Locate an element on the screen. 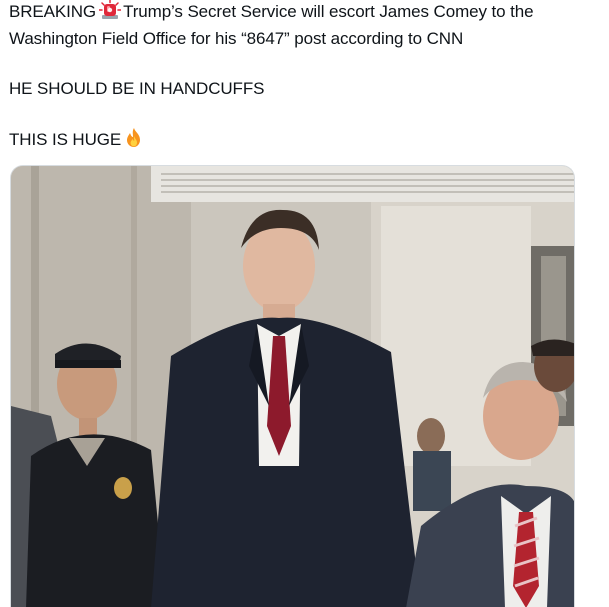 This screenshot has width=609, height=607. breaking-word: BREAKING is located at coordinates (53, 11).